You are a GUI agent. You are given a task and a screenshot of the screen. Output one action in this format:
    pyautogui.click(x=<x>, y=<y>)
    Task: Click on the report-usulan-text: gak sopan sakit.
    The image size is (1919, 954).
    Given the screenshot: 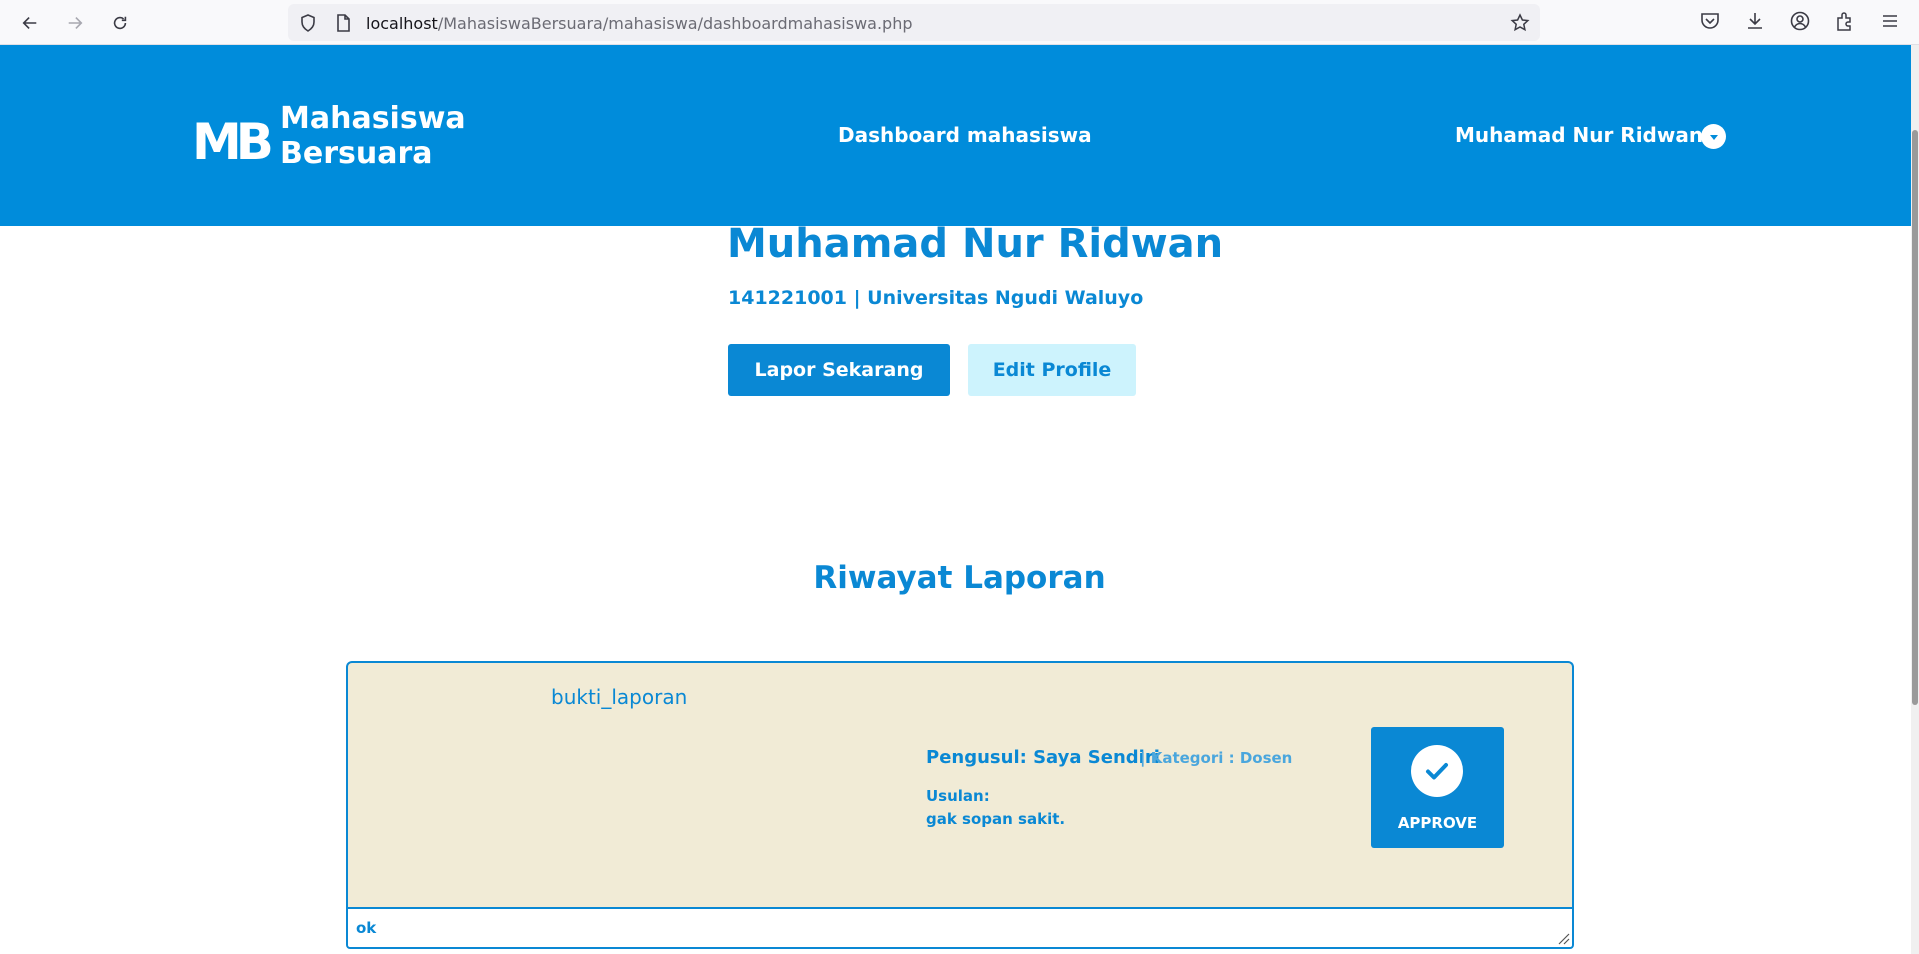 What is the action you would take?
    pyautogui.click(x=996, y=819)
    